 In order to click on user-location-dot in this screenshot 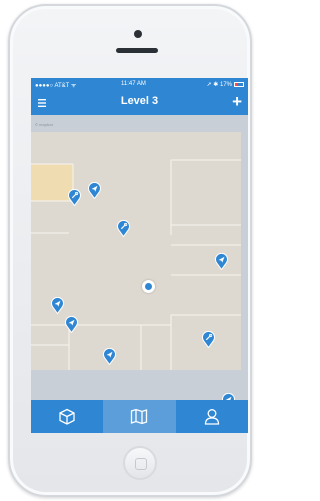, I will do `click(148, 286)`.